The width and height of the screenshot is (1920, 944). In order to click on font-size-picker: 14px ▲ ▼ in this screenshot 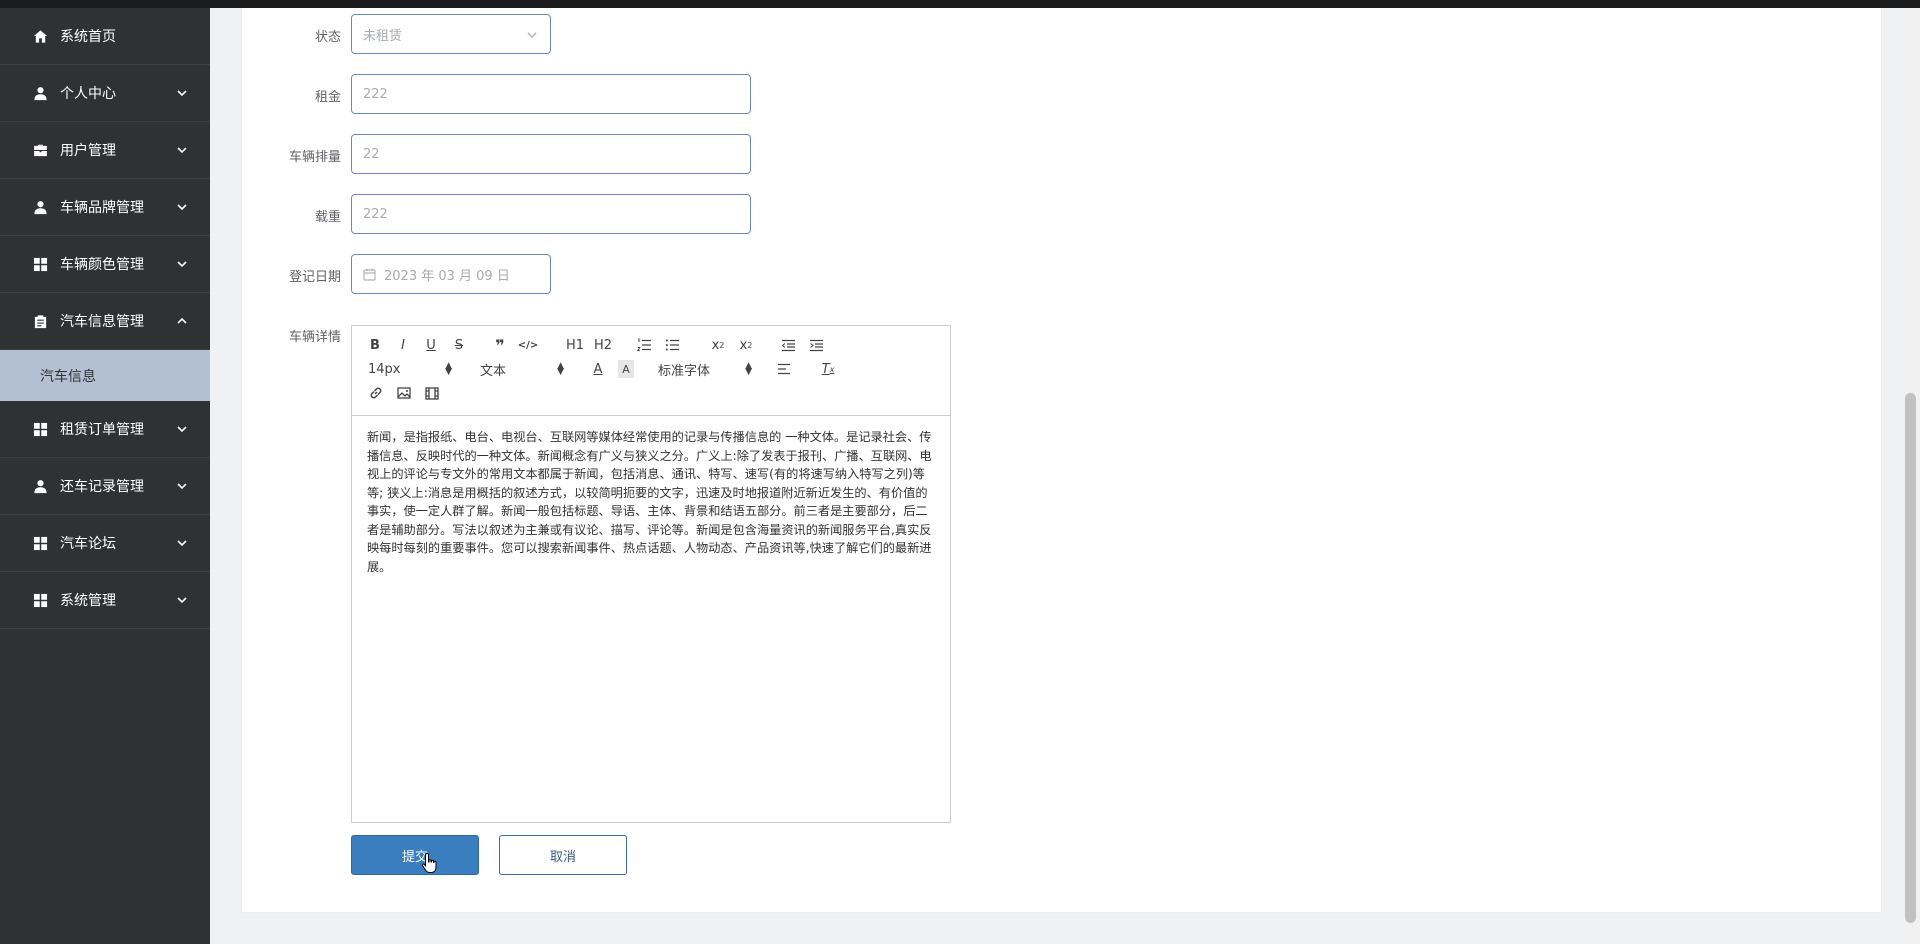, I will do `click(410, 369)`.